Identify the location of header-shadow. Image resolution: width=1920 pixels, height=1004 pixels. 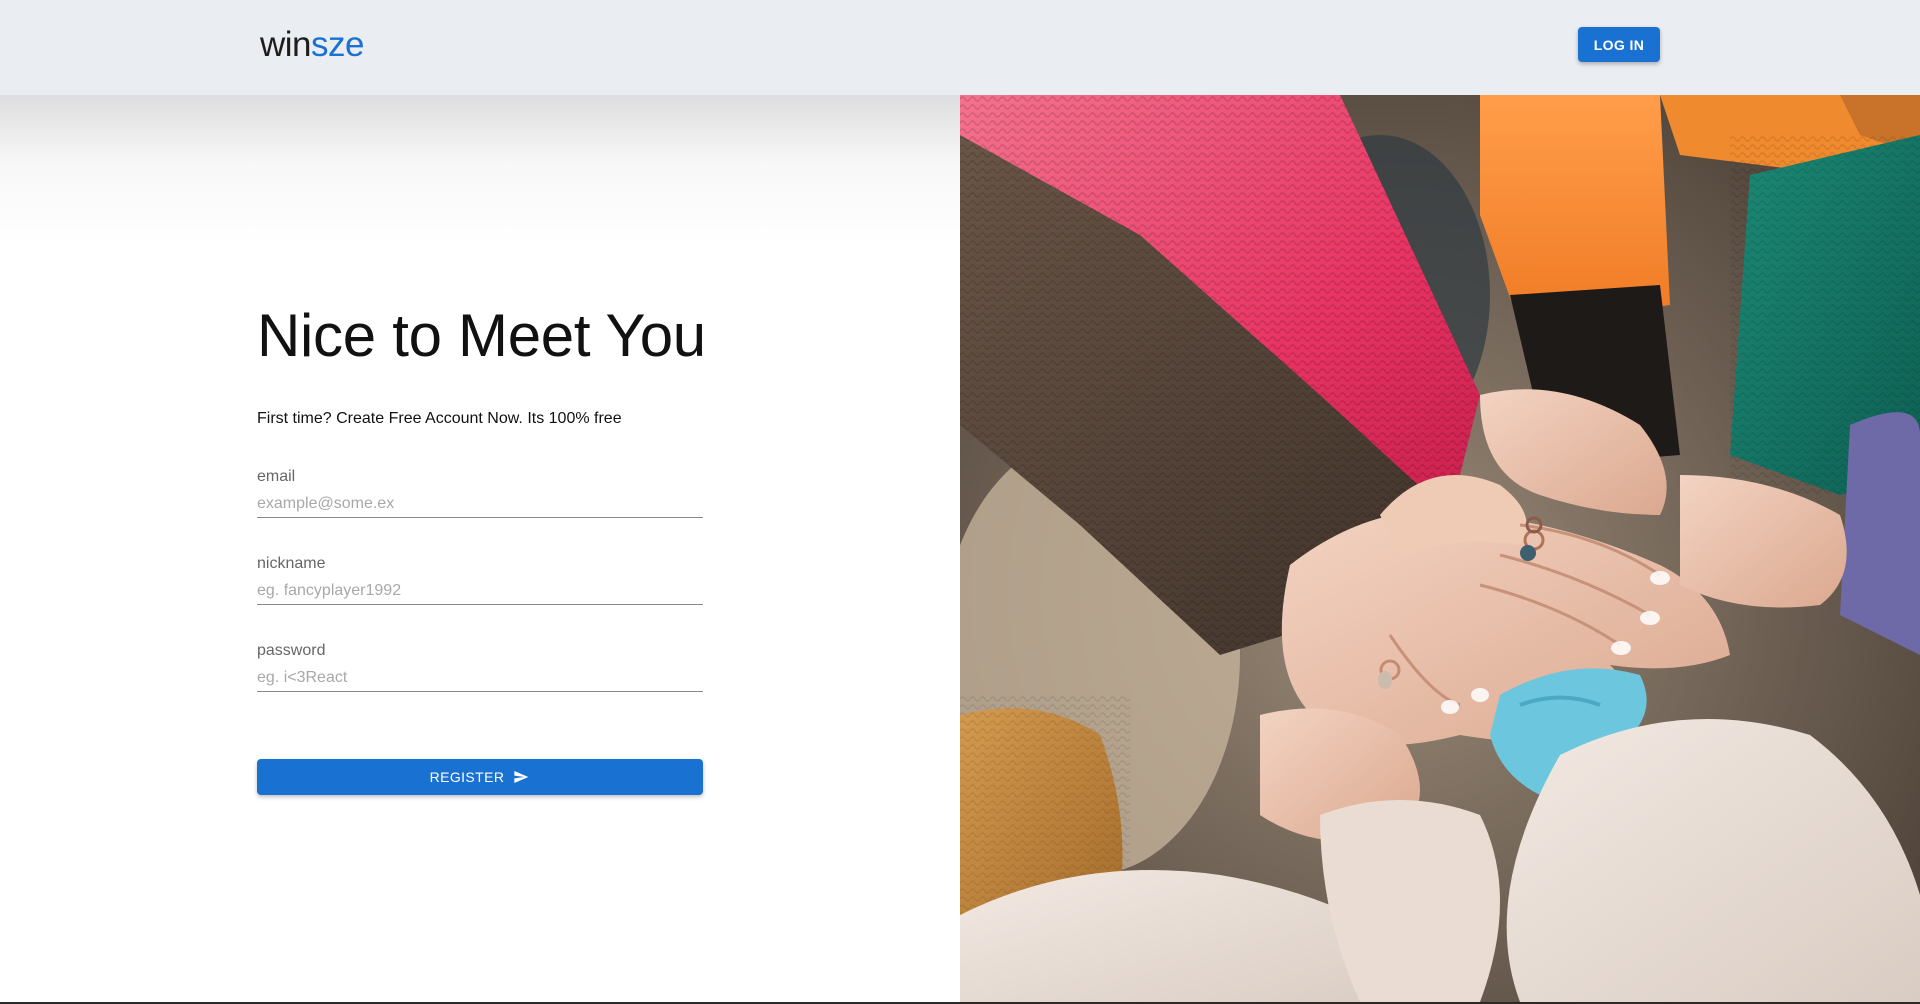
(480, 170).